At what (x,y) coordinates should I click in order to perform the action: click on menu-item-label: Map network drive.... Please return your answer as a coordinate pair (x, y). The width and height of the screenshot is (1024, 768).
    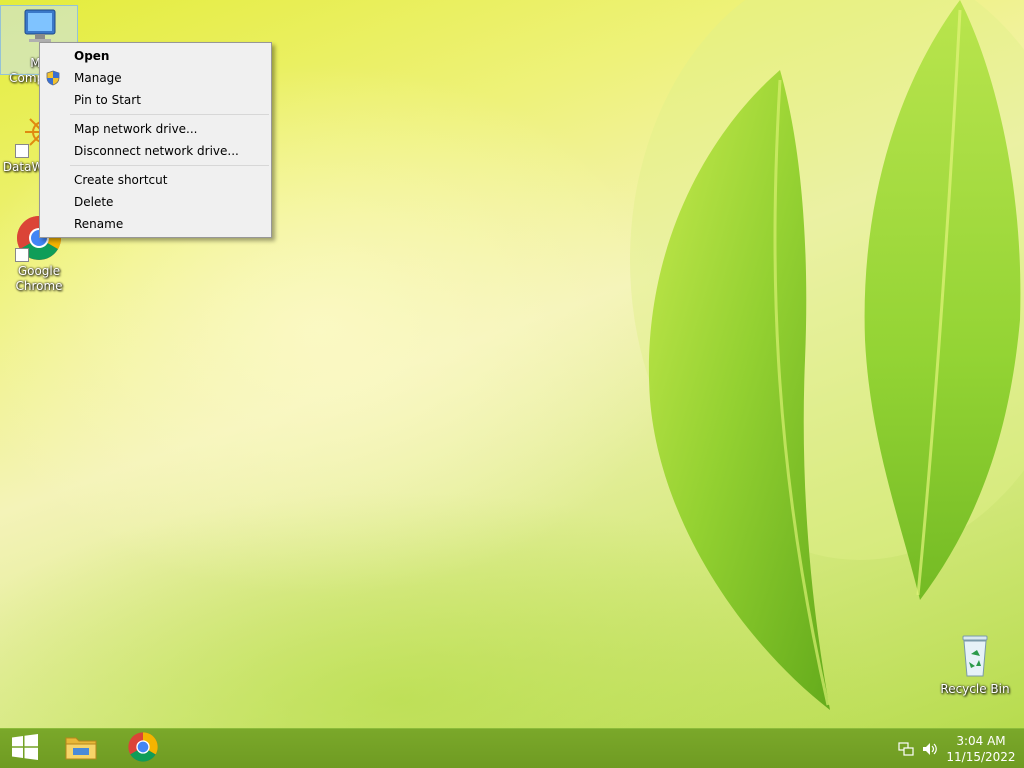
    Looking at the image, I should click on (136, 129).